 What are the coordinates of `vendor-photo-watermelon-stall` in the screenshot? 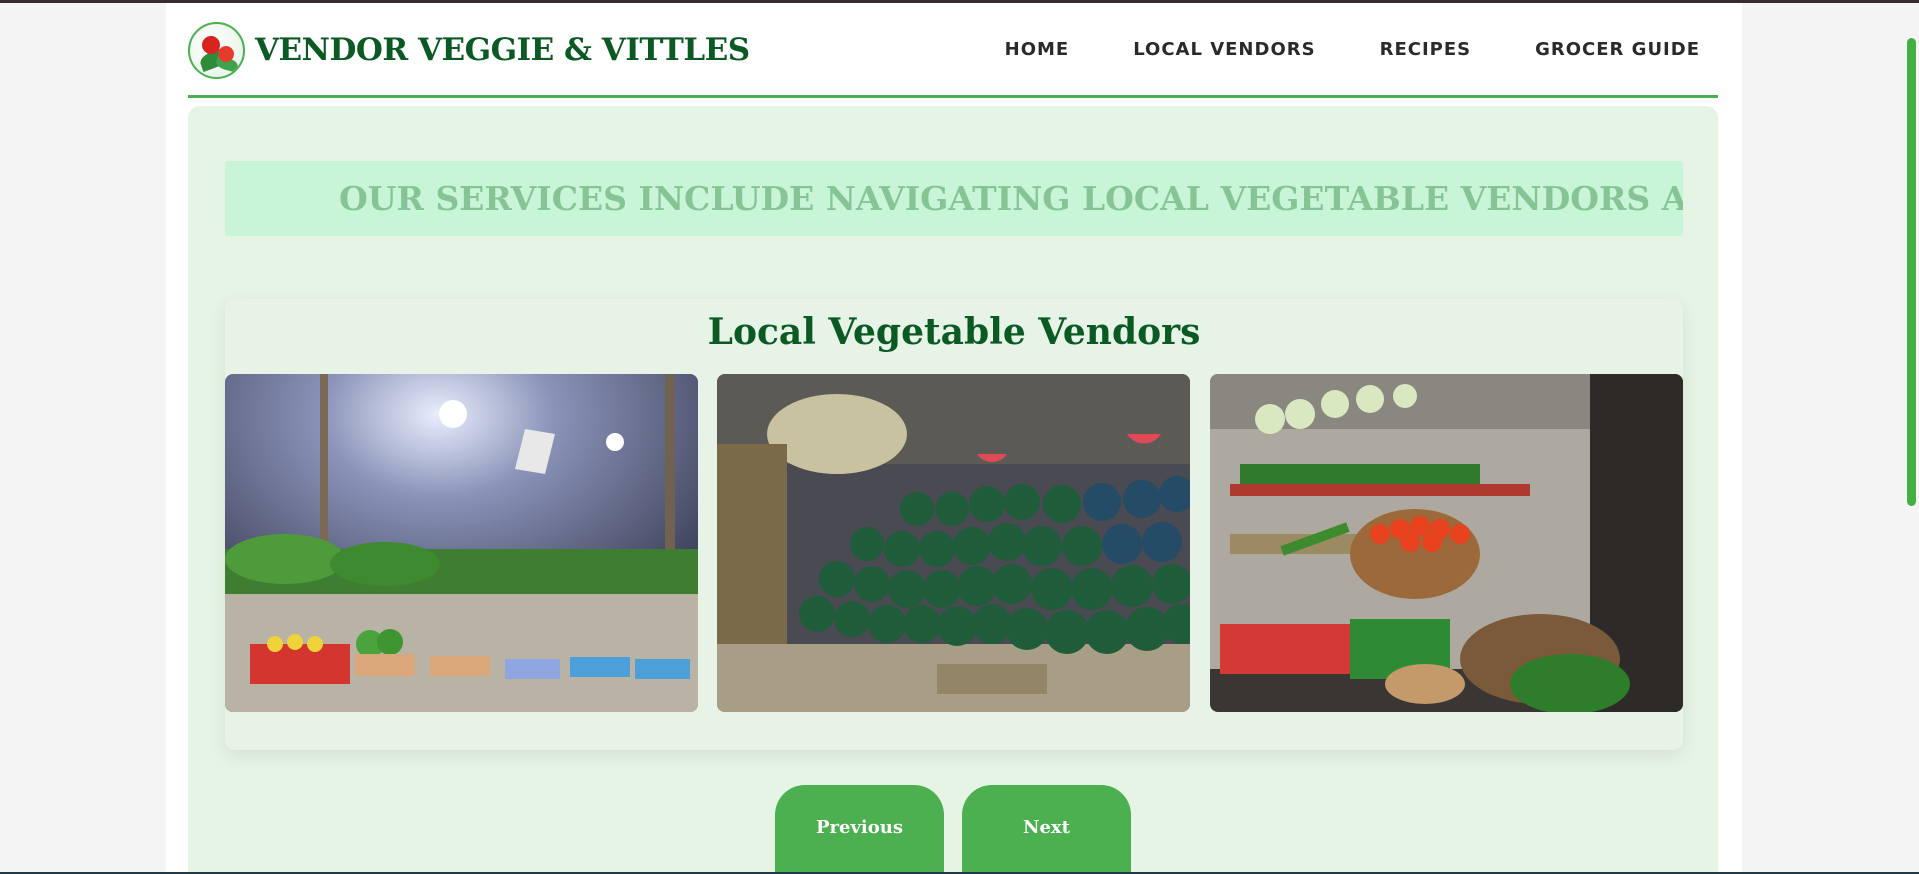 It's located at (953, 543).